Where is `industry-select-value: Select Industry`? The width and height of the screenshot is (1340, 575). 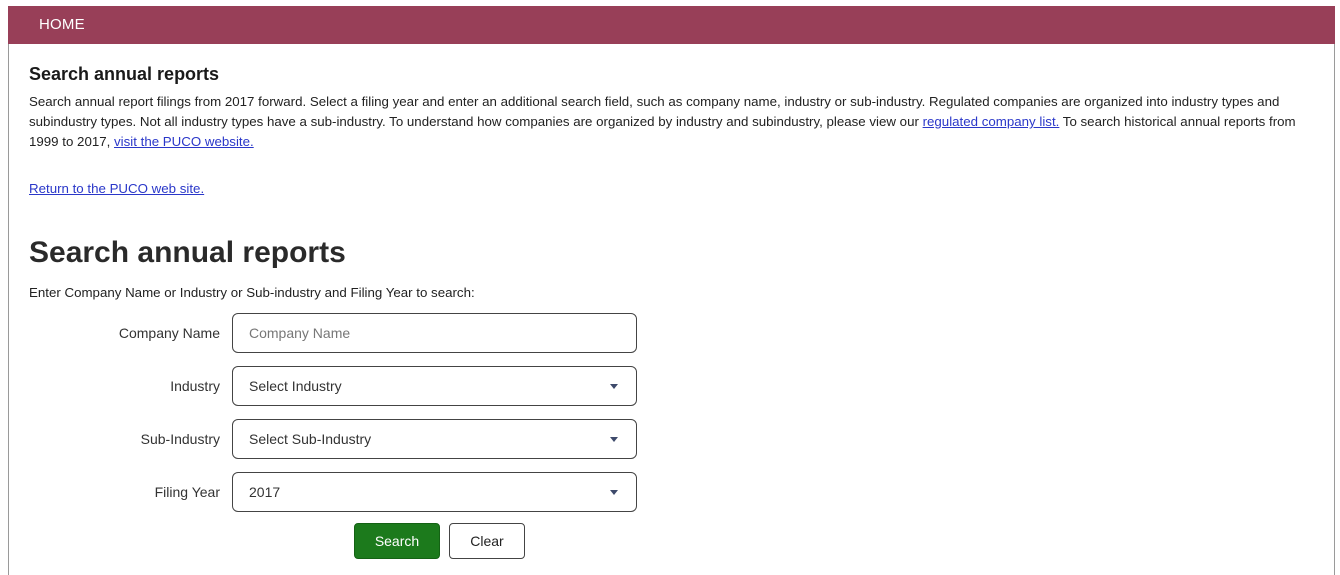 industry-select-value: Select Industry is located at coordinates (295, 386).